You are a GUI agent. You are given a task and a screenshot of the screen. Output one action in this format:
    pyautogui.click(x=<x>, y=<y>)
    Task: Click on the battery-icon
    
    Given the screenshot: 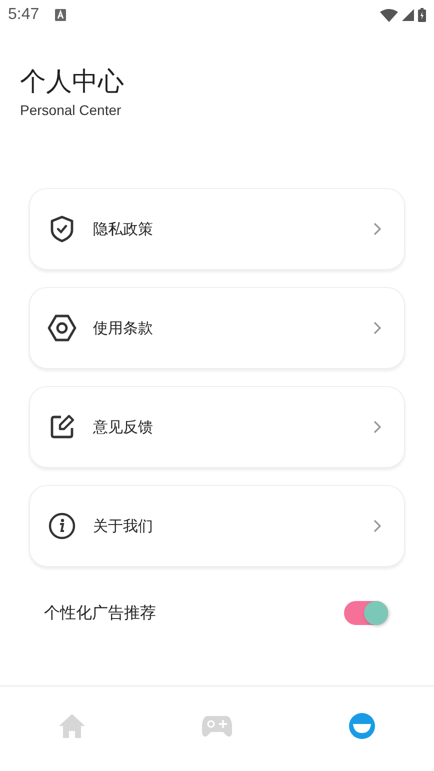 What is the action you would take?
    pyautogui.click(x=422, y=15)
    